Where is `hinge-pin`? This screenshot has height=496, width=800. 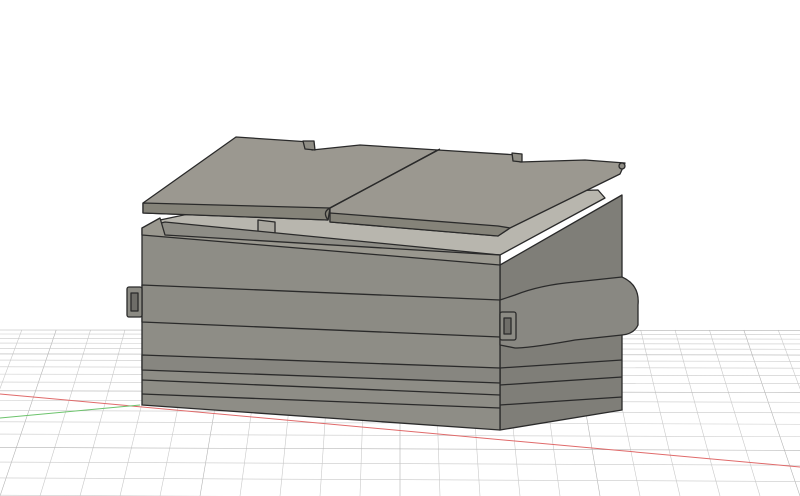
hinge-pin is located at coordinates (622, 166).